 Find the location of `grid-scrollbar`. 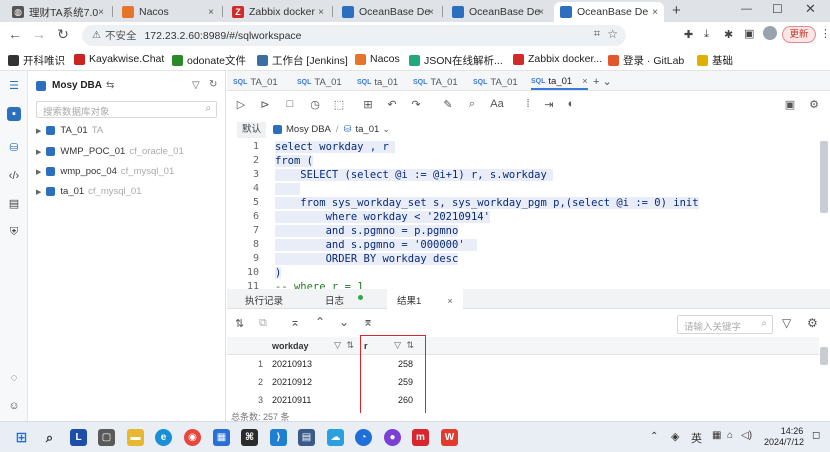

grid-scrollbar is located at coordinates (824, 356).